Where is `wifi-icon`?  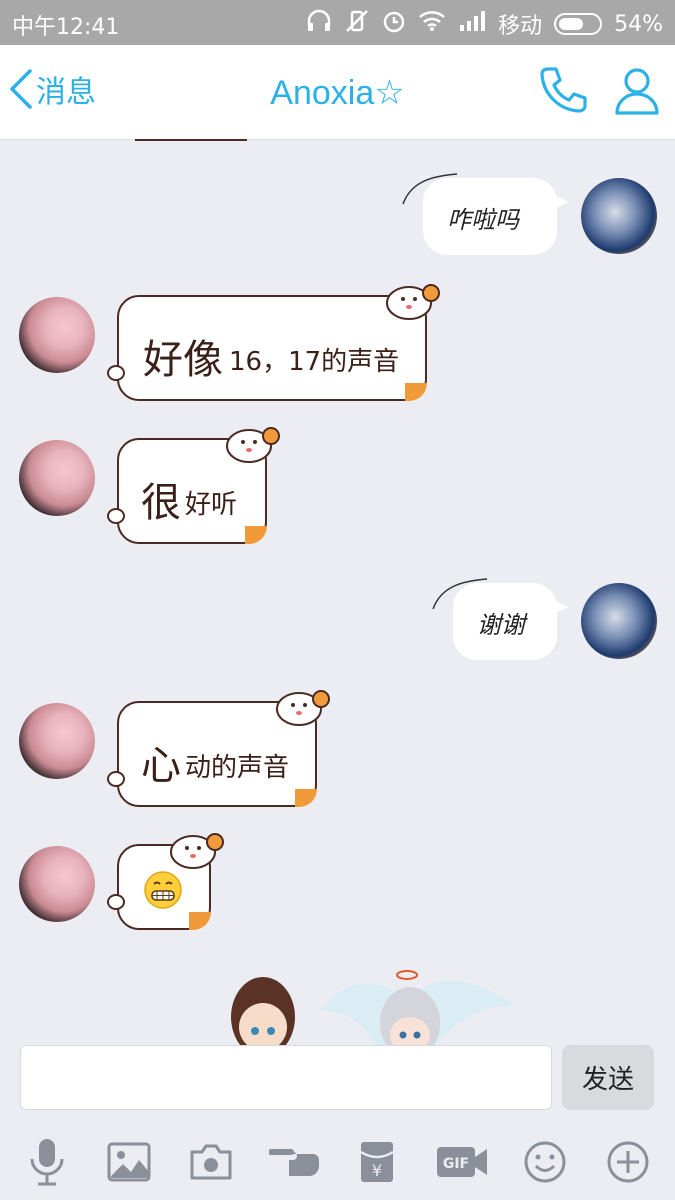 wifi-icon is located at coordinates (432, 24).